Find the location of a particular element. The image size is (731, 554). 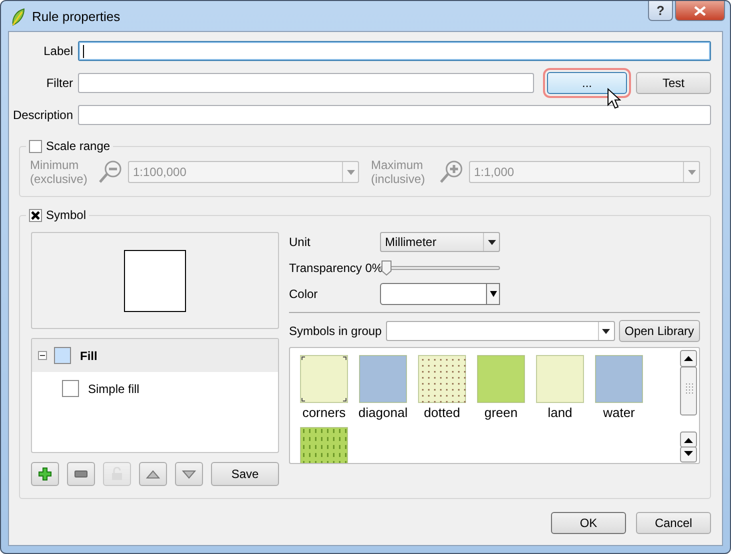

add-icon is located at coordinates (45, 474).